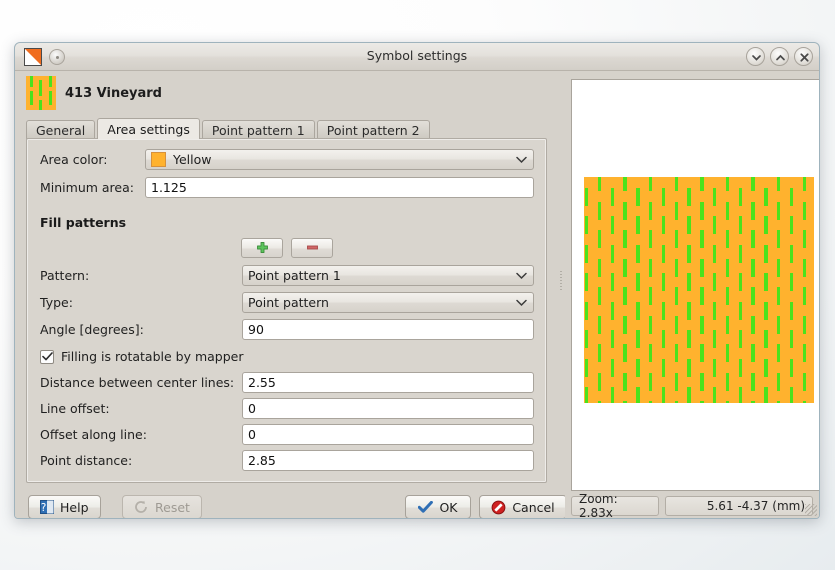  What do you see at coordinates (388, 382) in the screenshot?
I see `distance-center-lines-input: 2.55` at bounding box center [388, 382].